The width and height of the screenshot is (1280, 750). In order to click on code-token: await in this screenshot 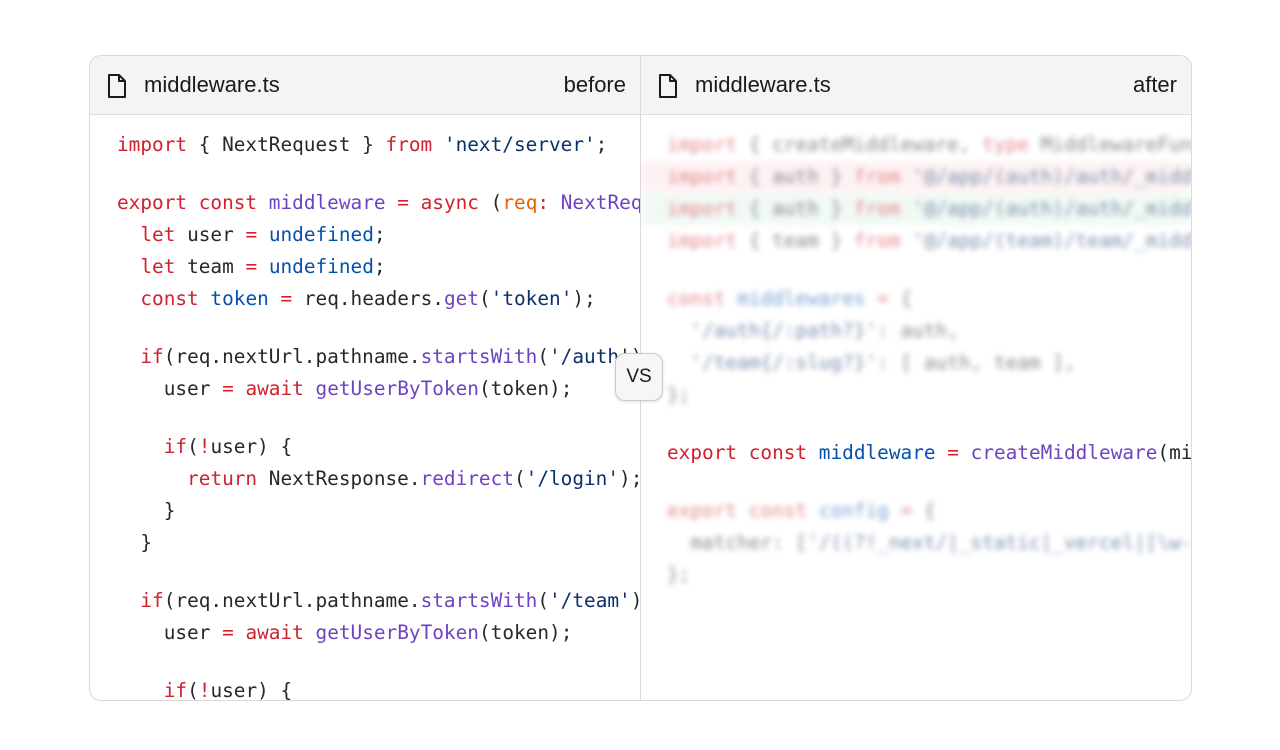, I will do `click(274, 632)`.